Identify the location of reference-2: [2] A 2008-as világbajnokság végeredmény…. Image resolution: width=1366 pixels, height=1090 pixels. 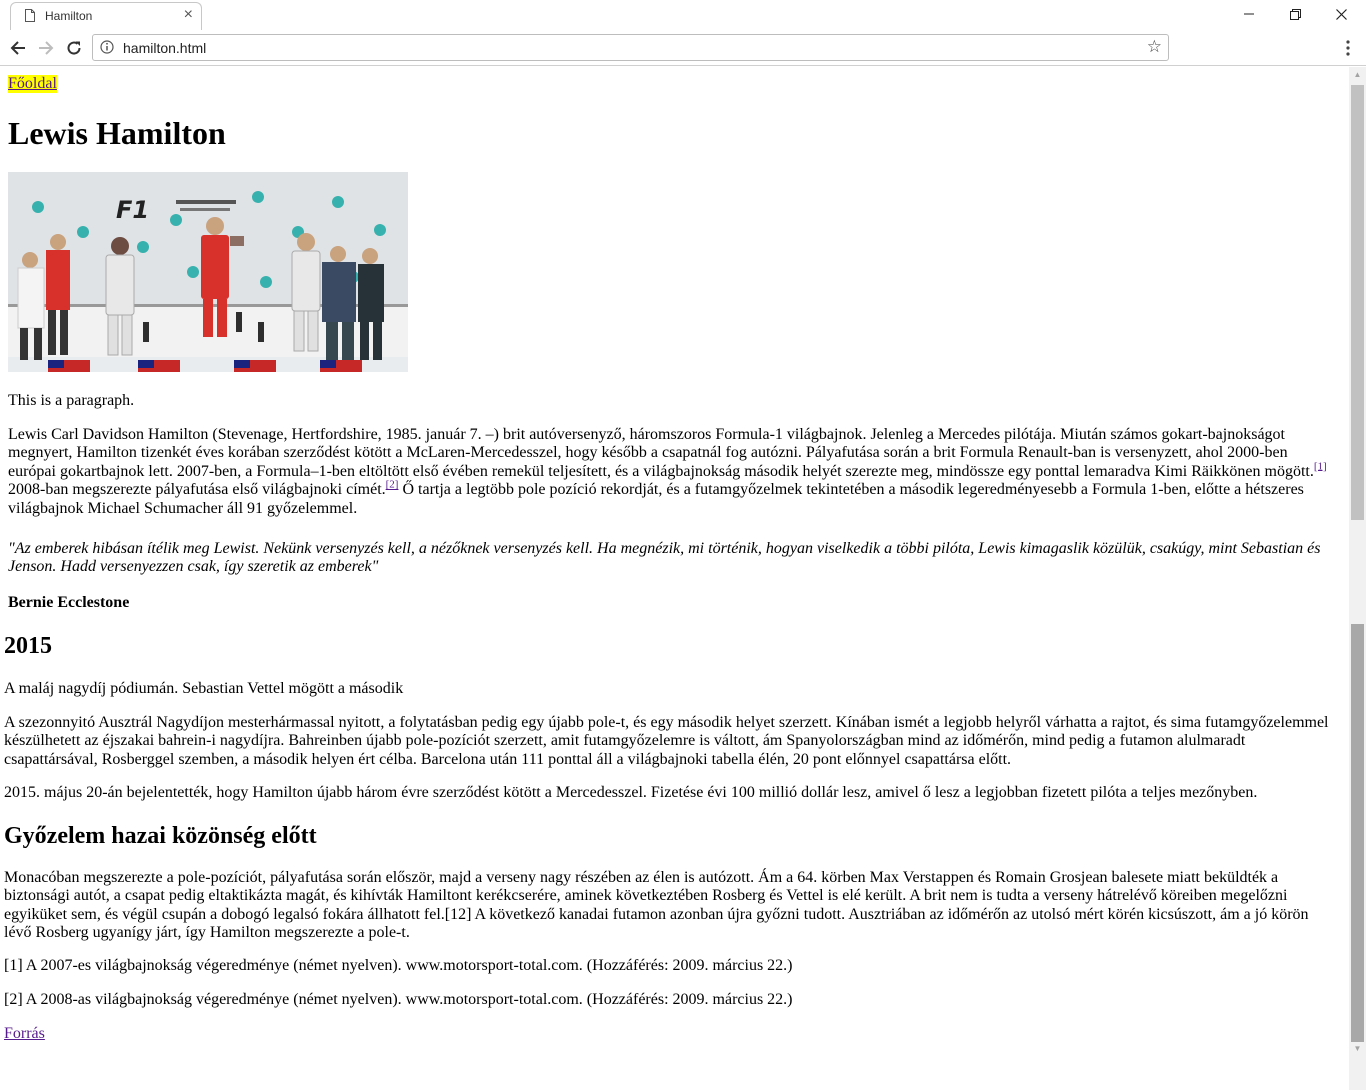
(398, 999).